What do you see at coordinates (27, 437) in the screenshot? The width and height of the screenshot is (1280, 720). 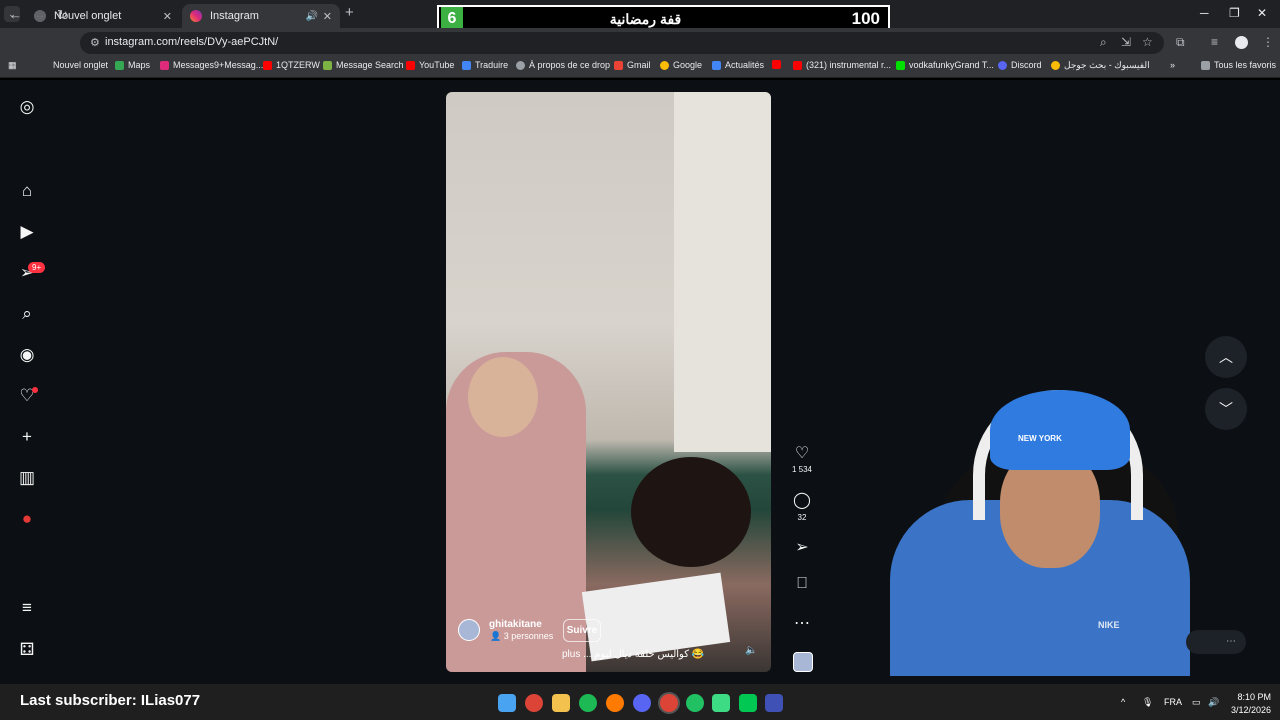 I see `create-icon: +` at bounding box center [27, 437].